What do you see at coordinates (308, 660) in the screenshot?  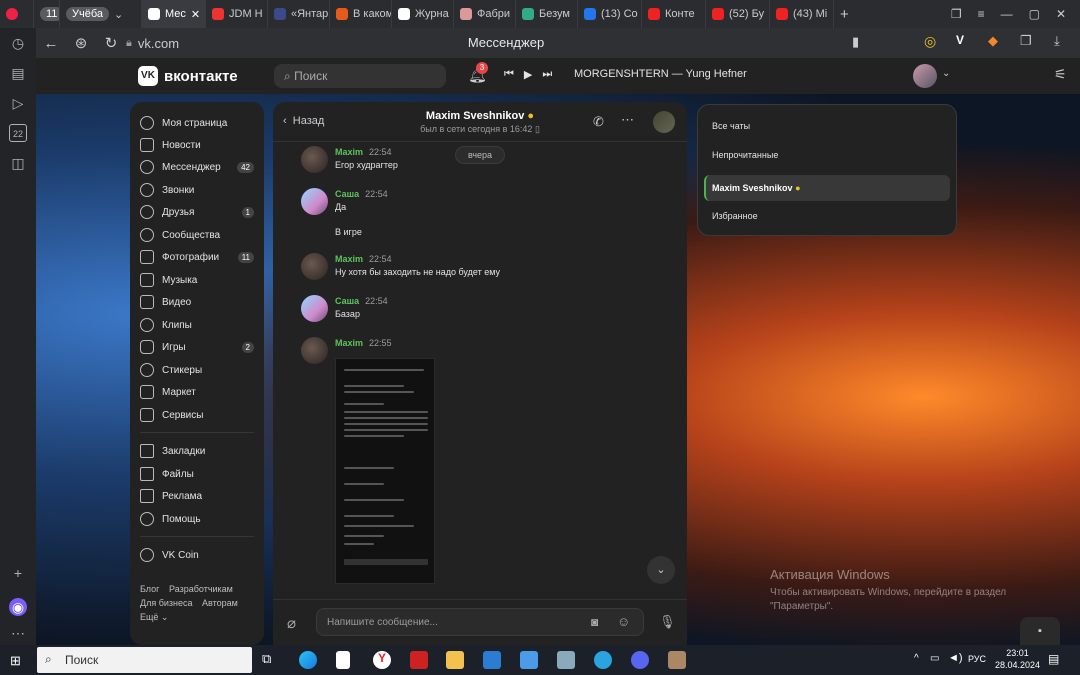 I see `edge-icon` at bounding box center [308, 660].